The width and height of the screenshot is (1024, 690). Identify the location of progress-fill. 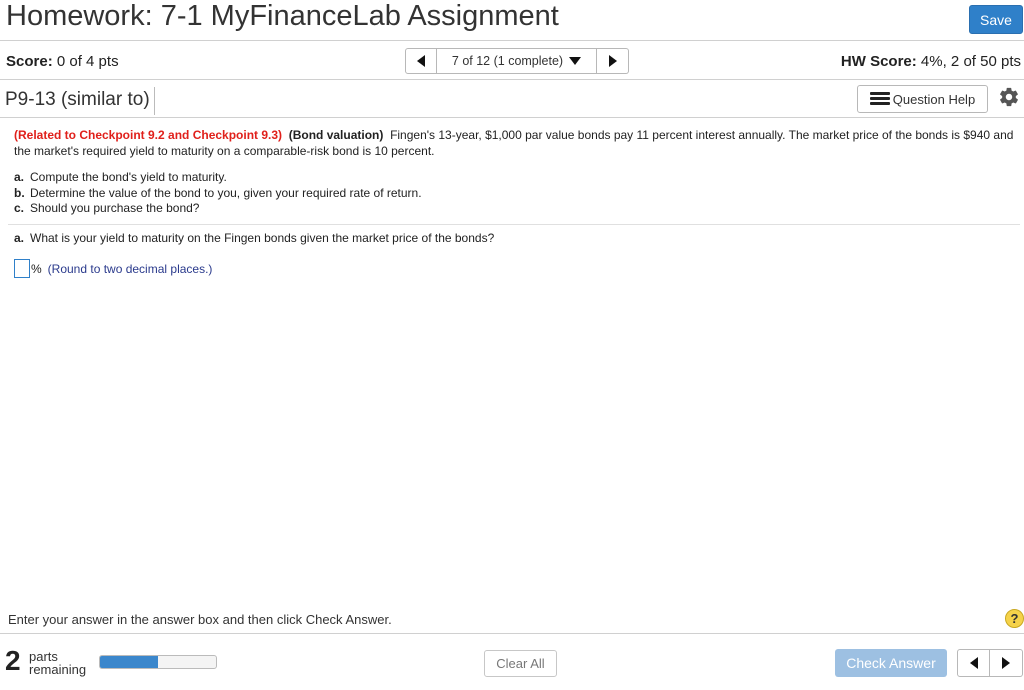
(129, 662).